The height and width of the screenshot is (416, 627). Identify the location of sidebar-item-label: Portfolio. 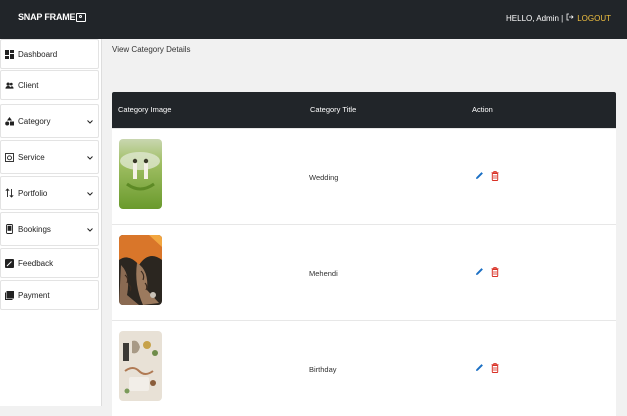
(33, 193).